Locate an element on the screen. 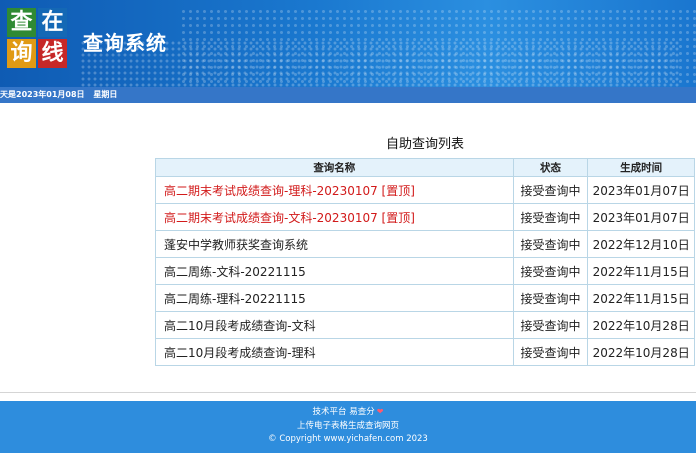 The height and width of the screenshot is (453, 696). table-row: 高二周练-理科-20221115 接受查询中 2022年11月15日 is located at coordinates (425, 298).